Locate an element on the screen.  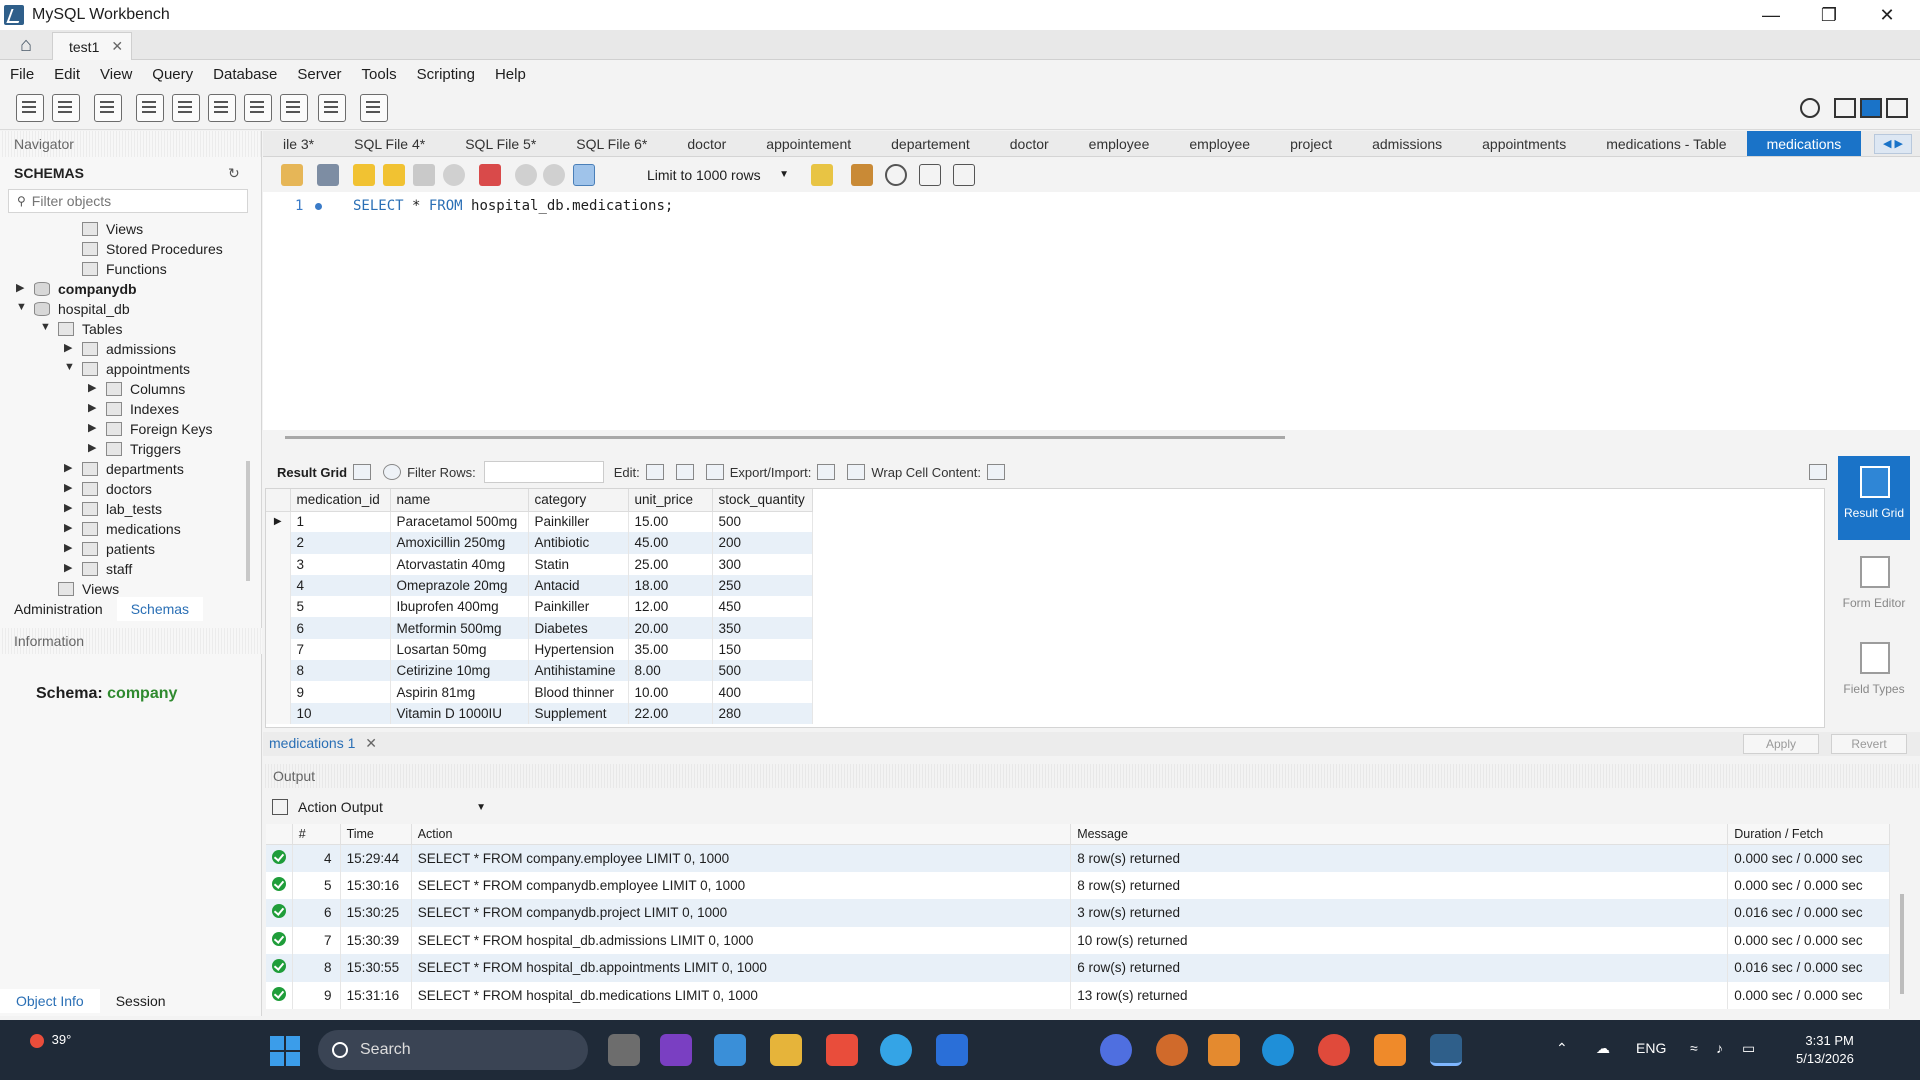
editor-horizontal-scrollbar is located at coordinates (785, 437).